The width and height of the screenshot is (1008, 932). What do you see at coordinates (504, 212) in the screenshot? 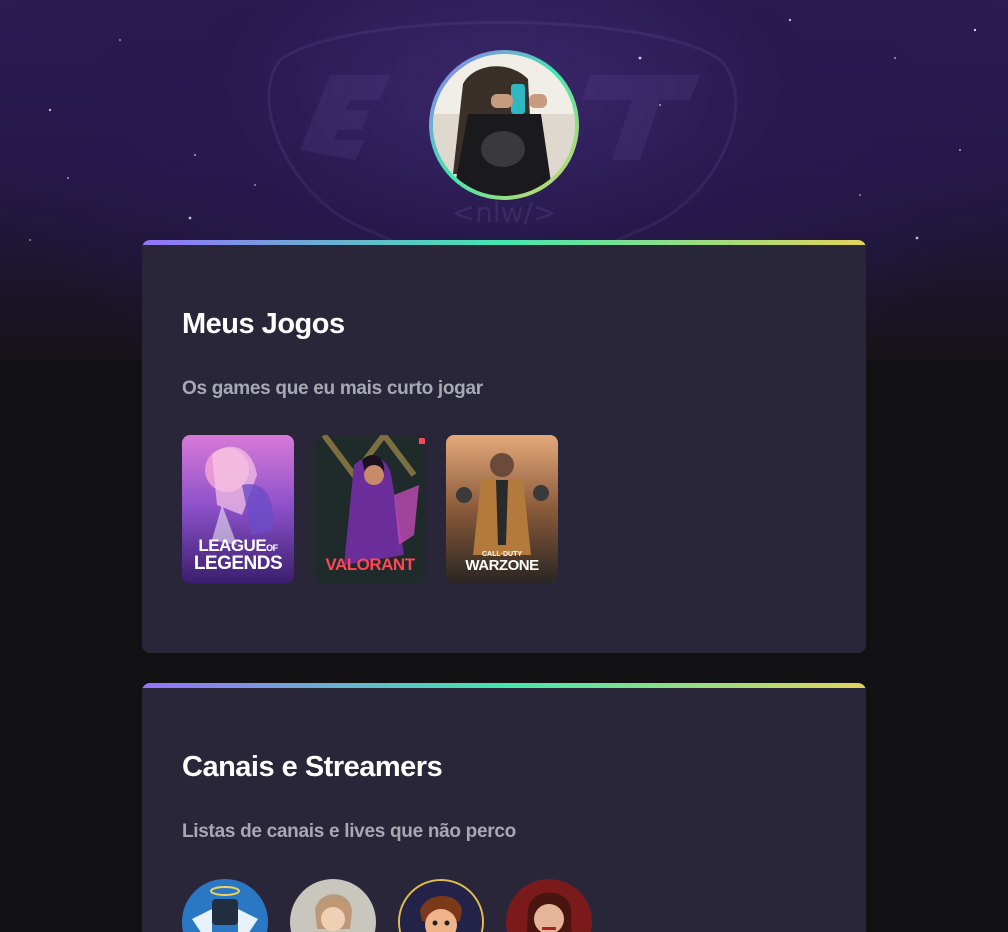
I see `svg-text: <nlw/>` at bounding box center [504, 212].